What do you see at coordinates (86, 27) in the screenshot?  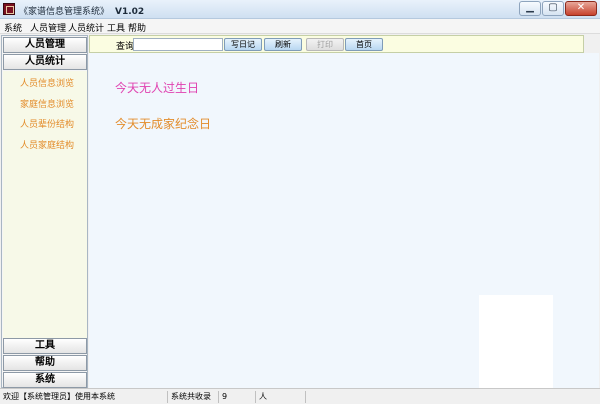 I see `menu-personnel-statistics: 人员统计` at bounding box center [86, 27].